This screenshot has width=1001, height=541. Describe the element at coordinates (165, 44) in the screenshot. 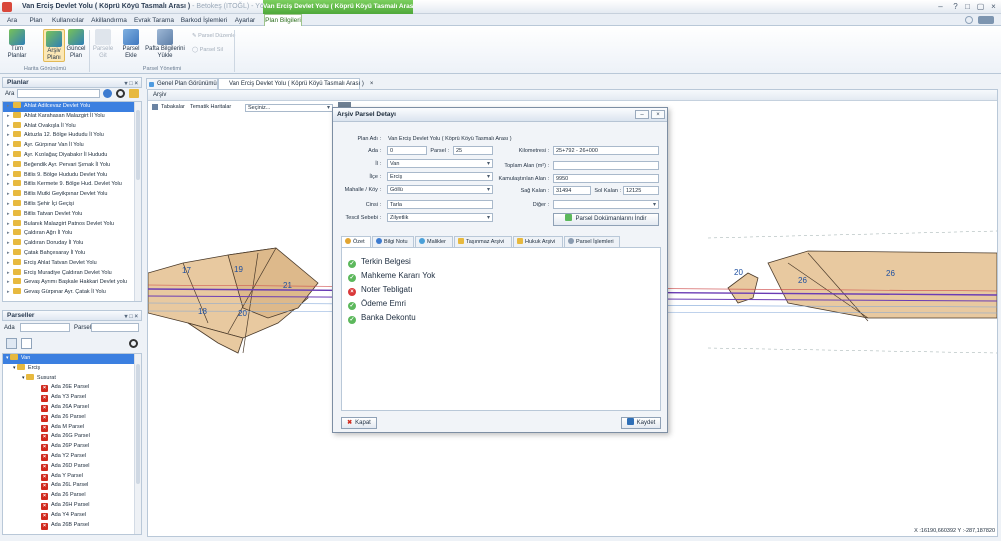

I see `pafta-bilgilerini-yukle-button: Pafta Bilgilerini Yükle` at that location.